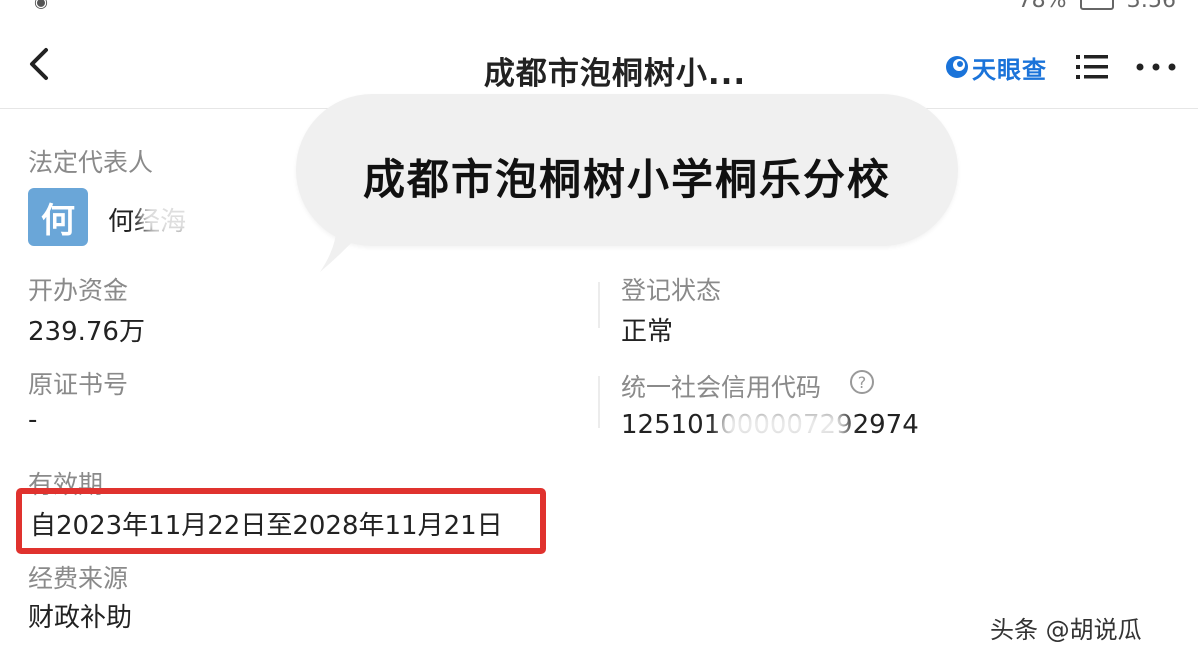  Describe the element at coordinates (721, 387) in the screenshot. I see `credit-code-label: 统一社会信用代码` at that location.